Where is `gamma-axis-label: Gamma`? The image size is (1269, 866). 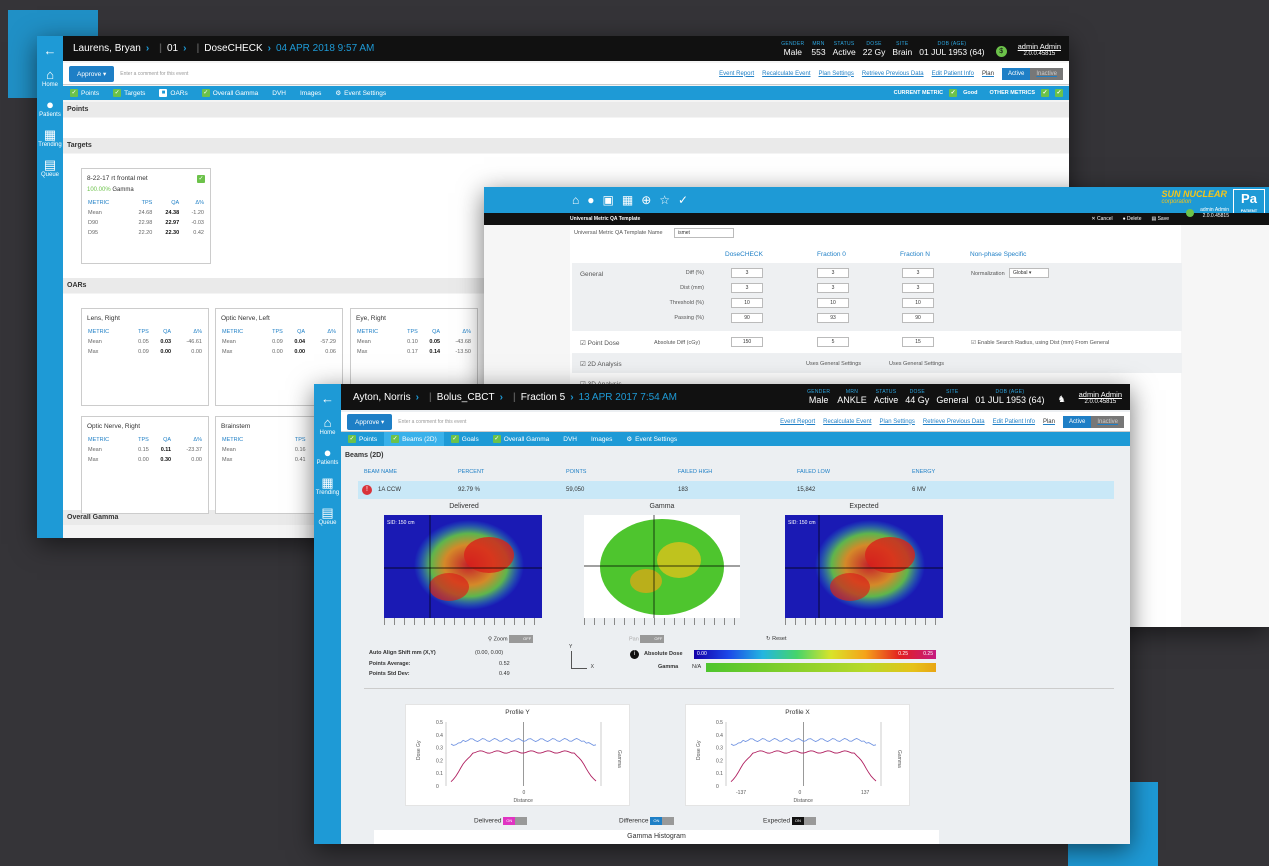 gamma-axis-label: Gamma is located at coordinates (899, 759).